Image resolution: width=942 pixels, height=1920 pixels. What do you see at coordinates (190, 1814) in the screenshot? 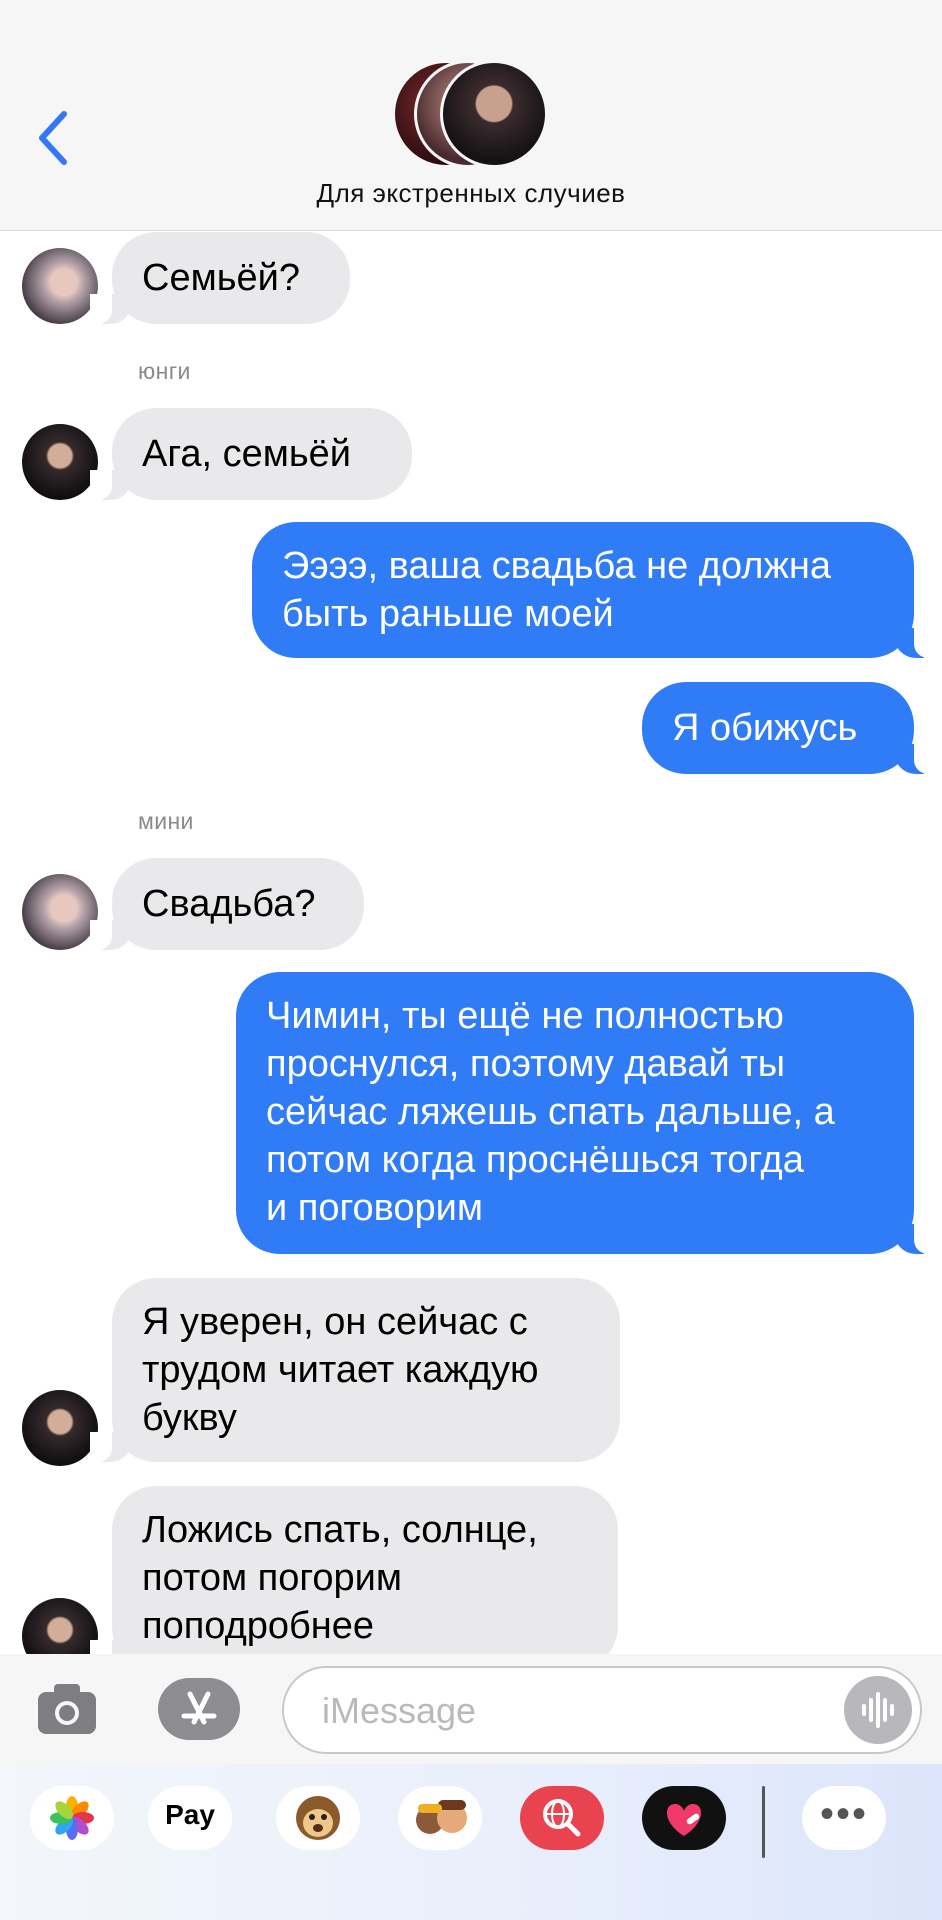
I see `apple-pay-icon: Pay` at bounding box center [190, 1814].